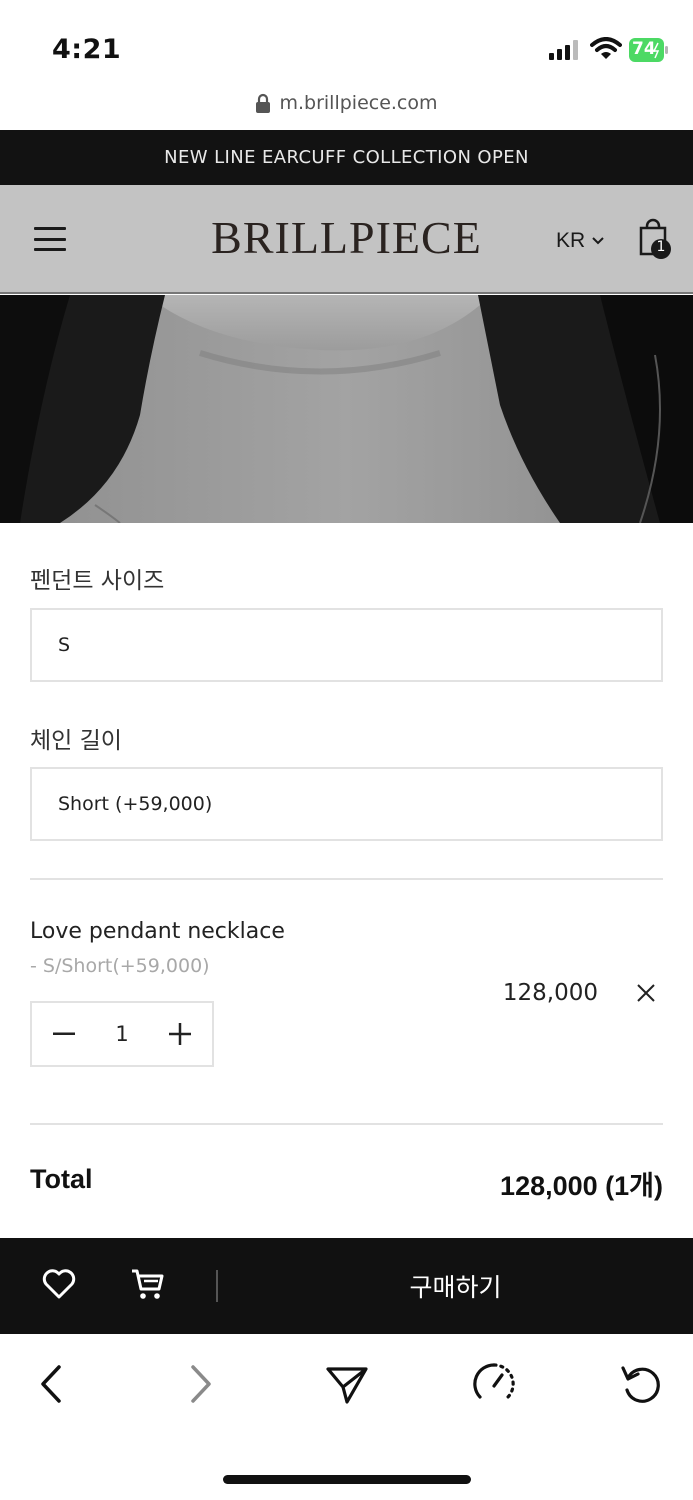 This screenshot has width=693, height=1500. What do you see at coordinates (87, 49) in the screenshot?
I see `status-time: 4:21` at bounding box center [87, 49].